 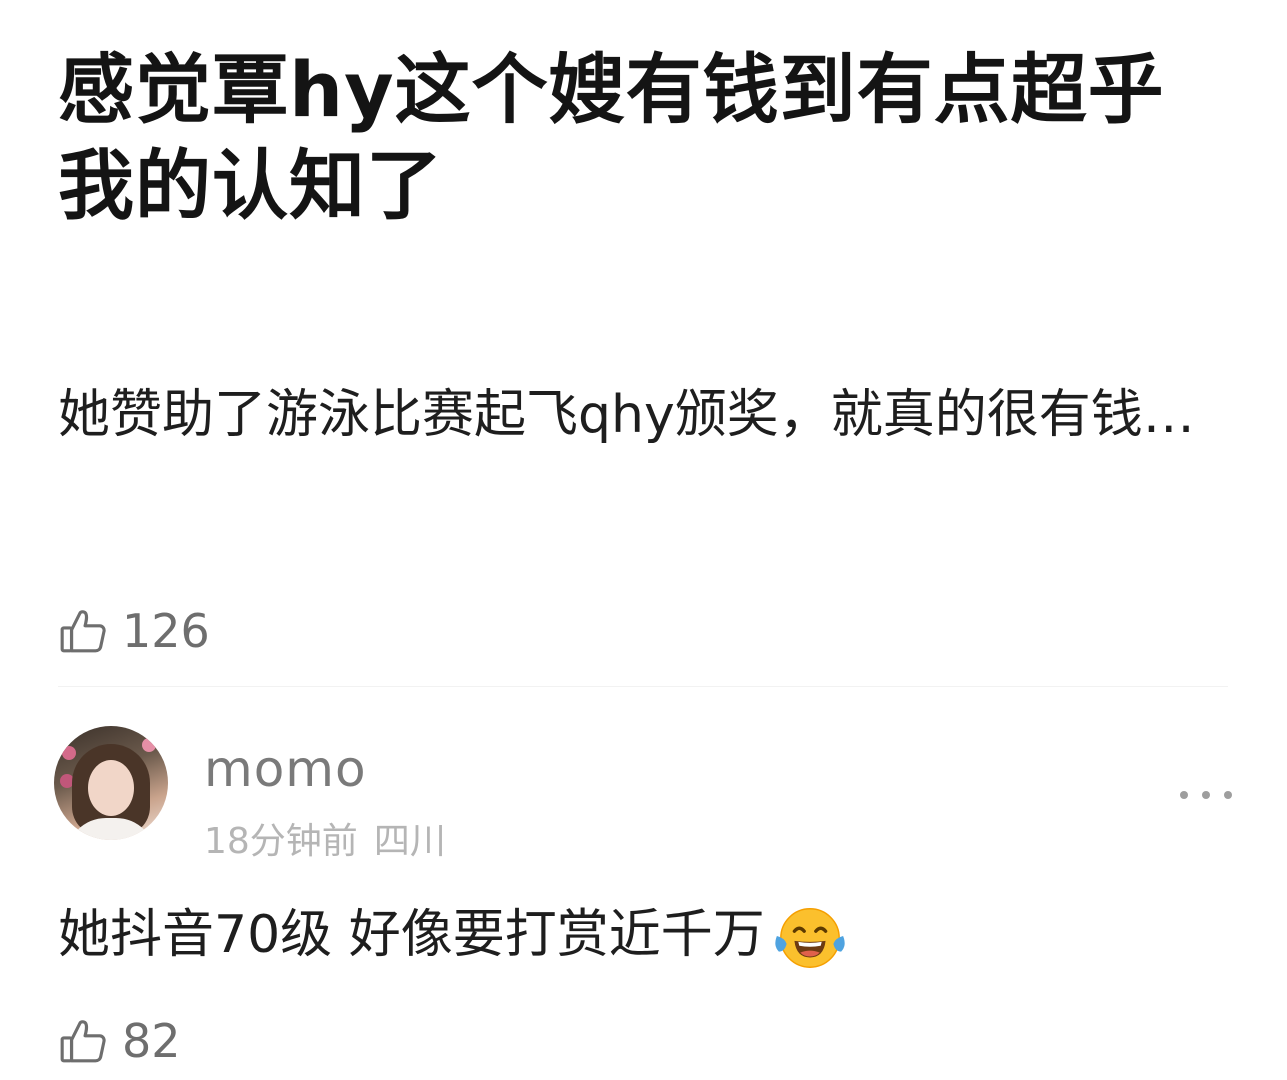 What do you see at coordinates (810, 938) in the screenshot?
I see `face-with-tears-of-joy-emoji` at bounding box center [810, 938].